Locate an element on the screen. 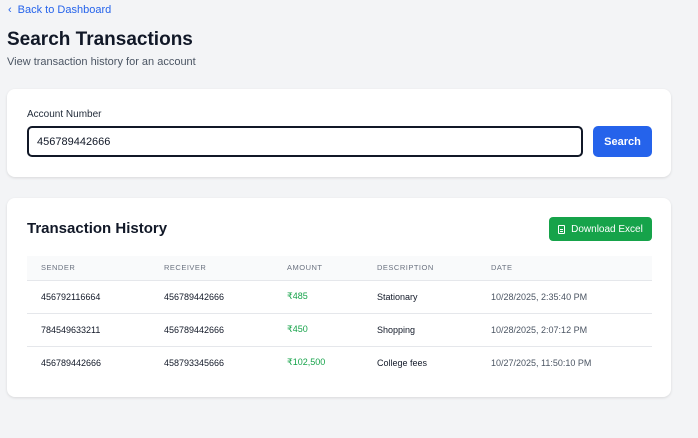 The width and height of the screenshot is (698, 438). back-to-dashboard-link: ‹ Back to Dashboard is located at coordinates (59, 10).